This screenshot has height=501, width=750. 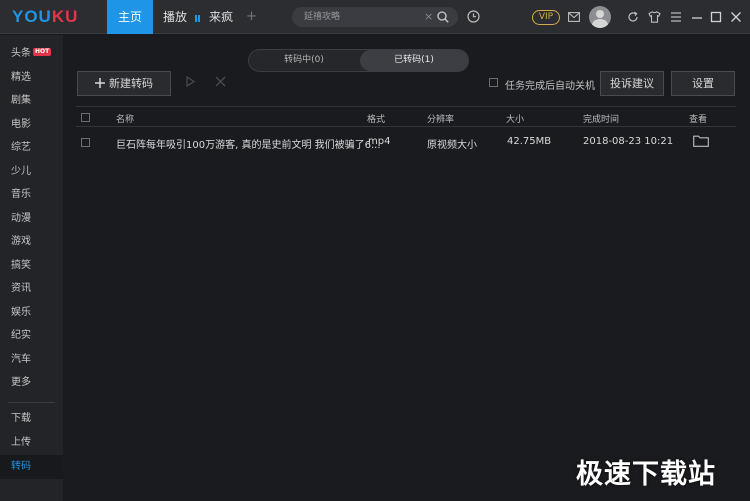 What do you see at coordinates (376, 118) in the screenshot?
I see `column-header-format: 格式` at bounding box center [376, 118].